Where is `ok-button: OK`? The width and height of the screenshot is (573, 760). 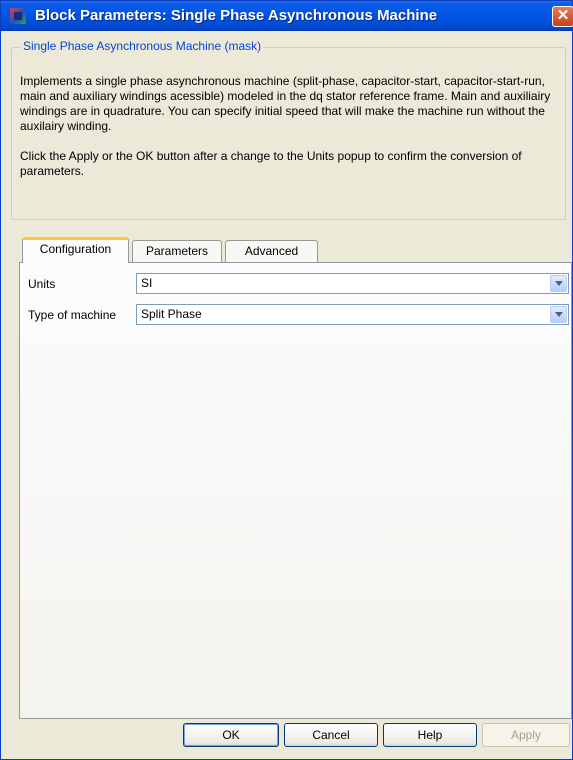 ok-button: OK is located at coordinates (231, 735).